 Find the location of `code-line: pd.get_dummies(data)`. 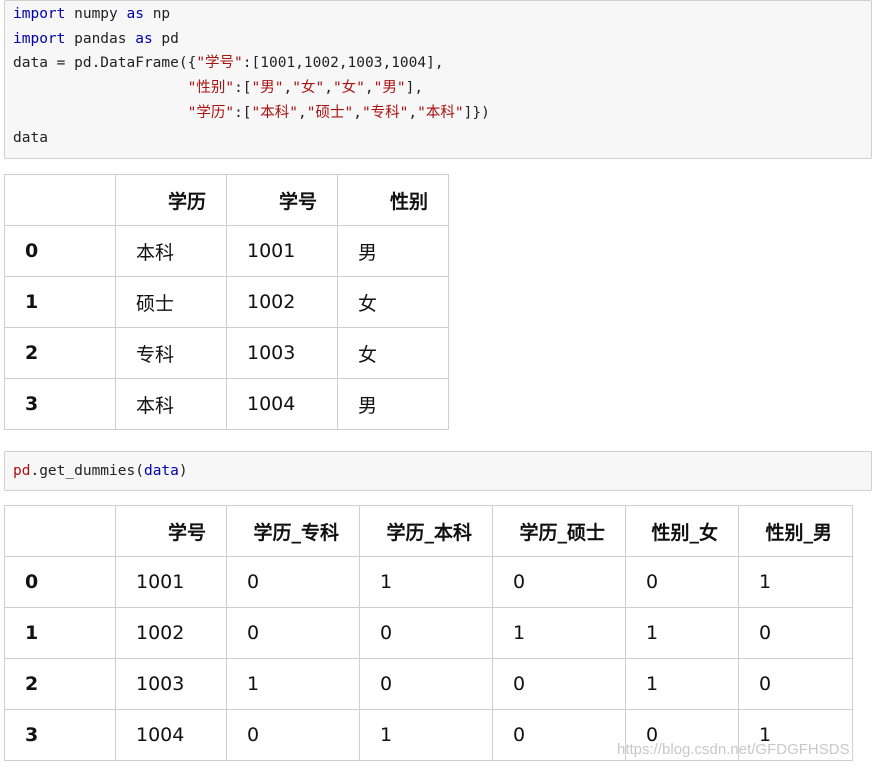

code-line: pd.get_dummies(data) is located at coordinates (442, 471).